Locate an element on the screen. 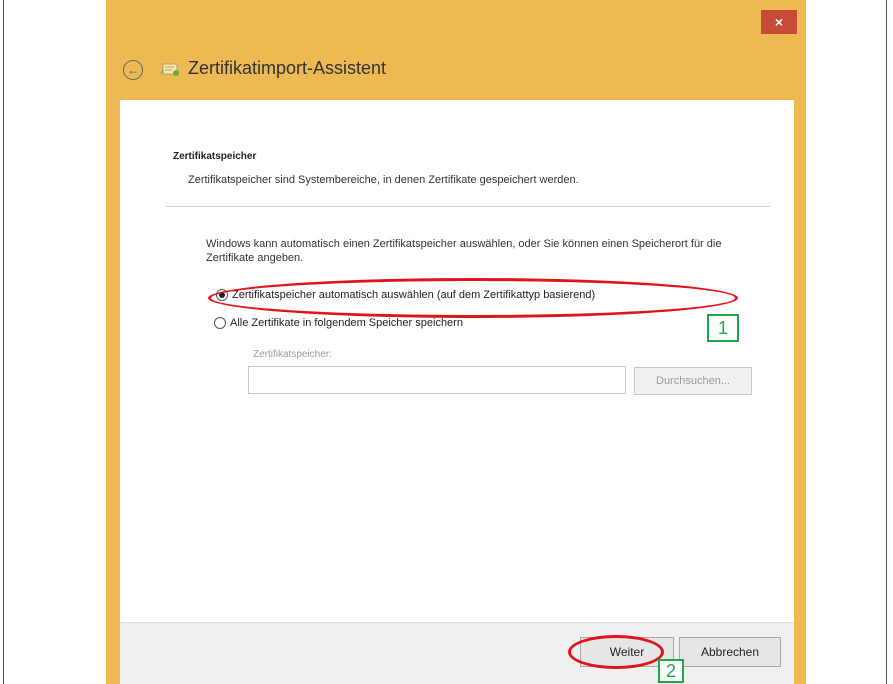 This screenshot has width=893, height=684. radio-button-selected is located at coordinates (222, 295).